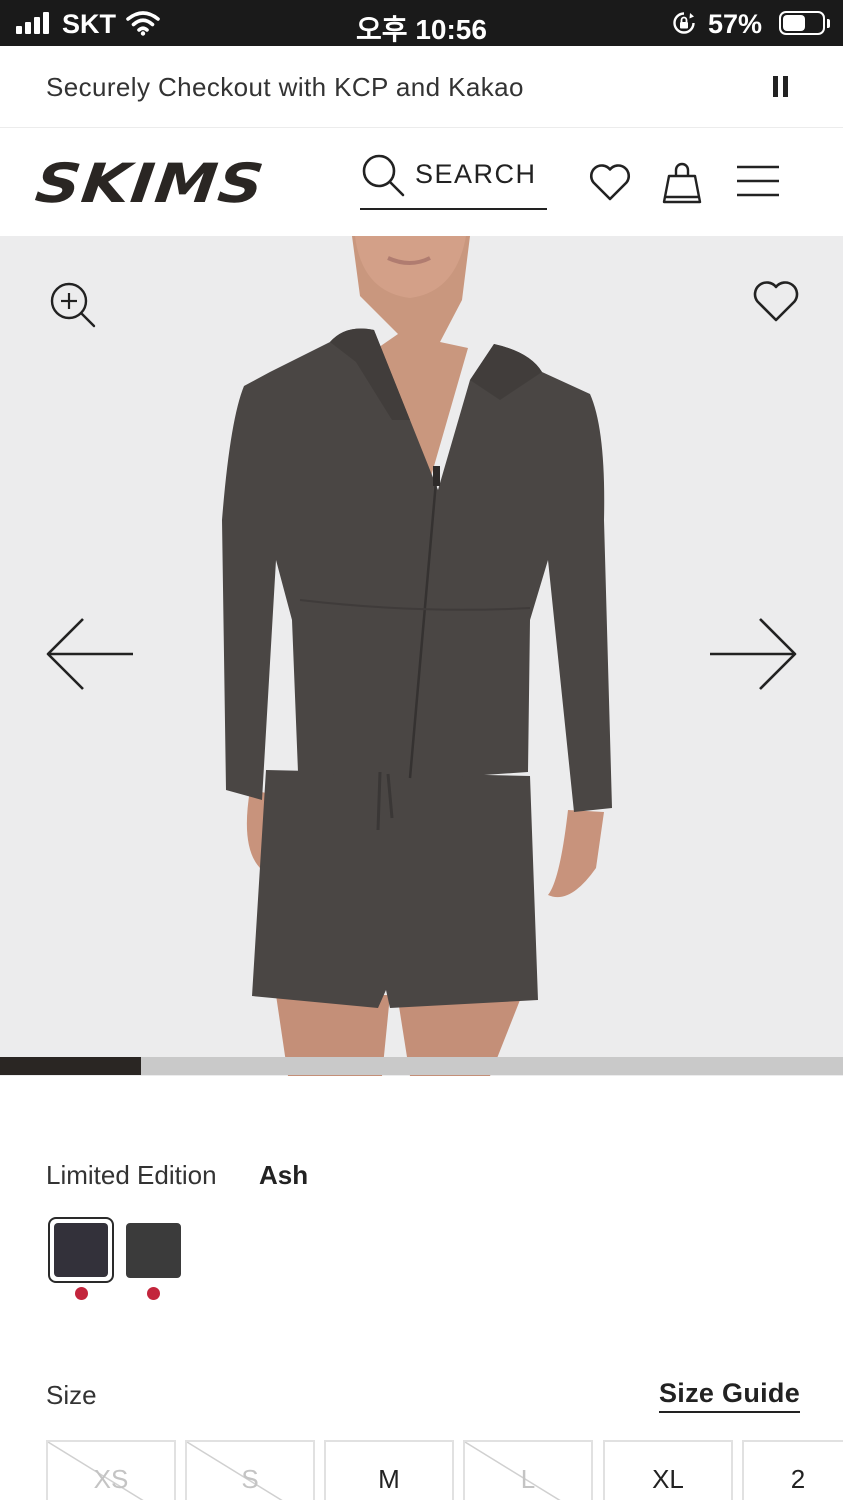  What do you see at coordinates (476, 174) in the screenshot?
I see `search-label: SEARCH` at bounding box center [476, 174].